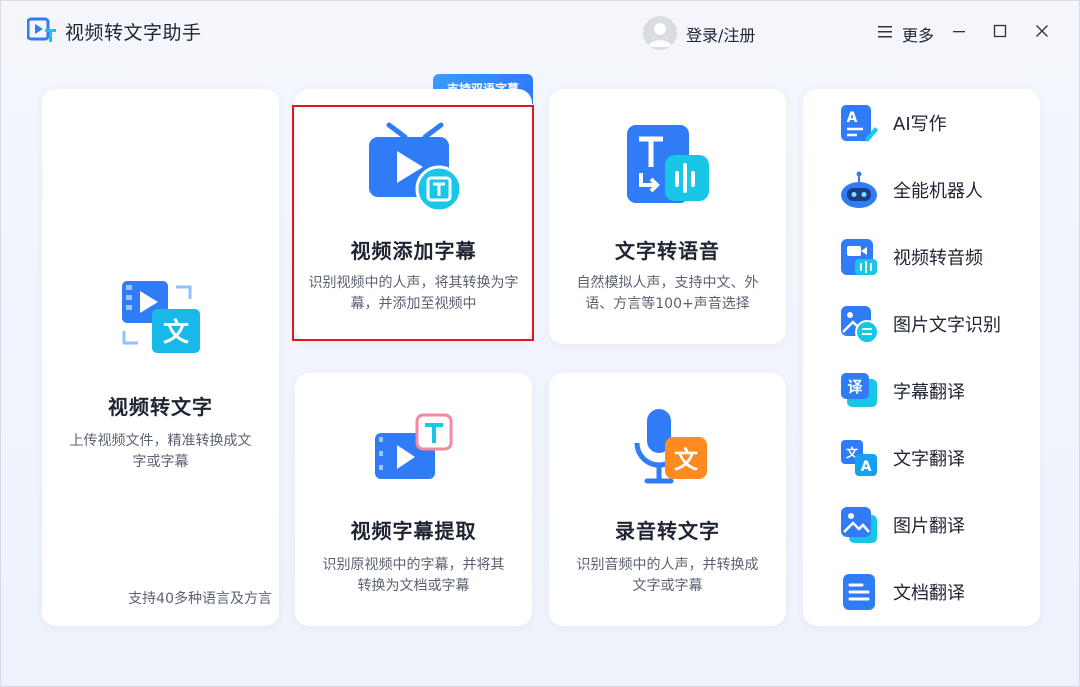 The height and width of the screenshot is (687, 1080). Describe the element at coordinates (929, 526) in the screenshot. I see `tool-label: 图片翻译` at that location.